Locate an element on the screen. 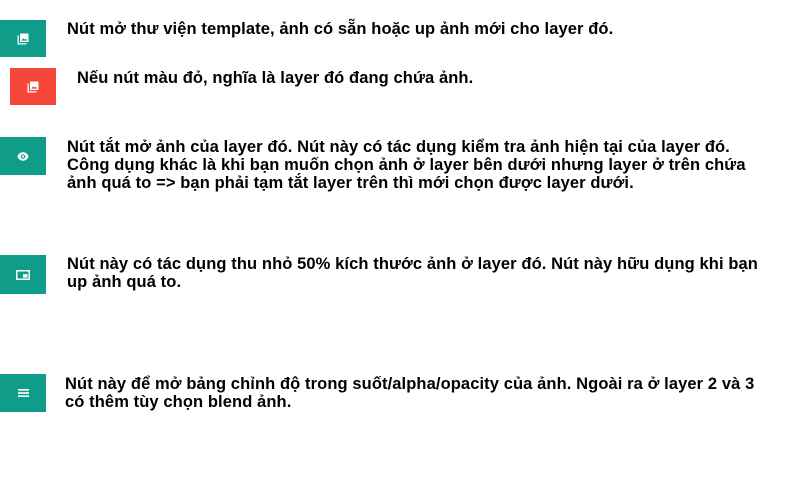 The height and width of the screenshot is (500, 800). picture-in-picture-icon is located at coordinates (23, 274).